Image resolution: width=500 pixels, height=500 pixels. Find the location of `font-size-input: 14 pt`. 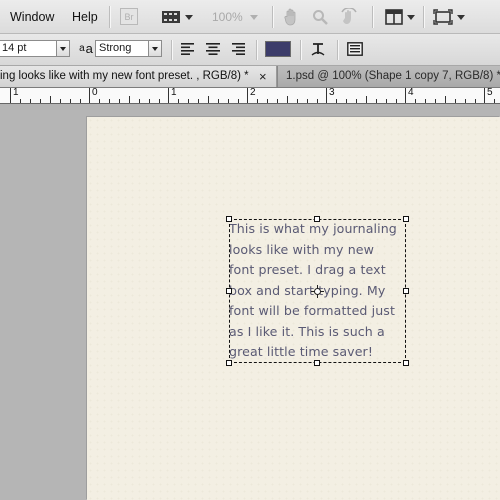

font-size-input: 14 pt is located at coordinates (28, 48).